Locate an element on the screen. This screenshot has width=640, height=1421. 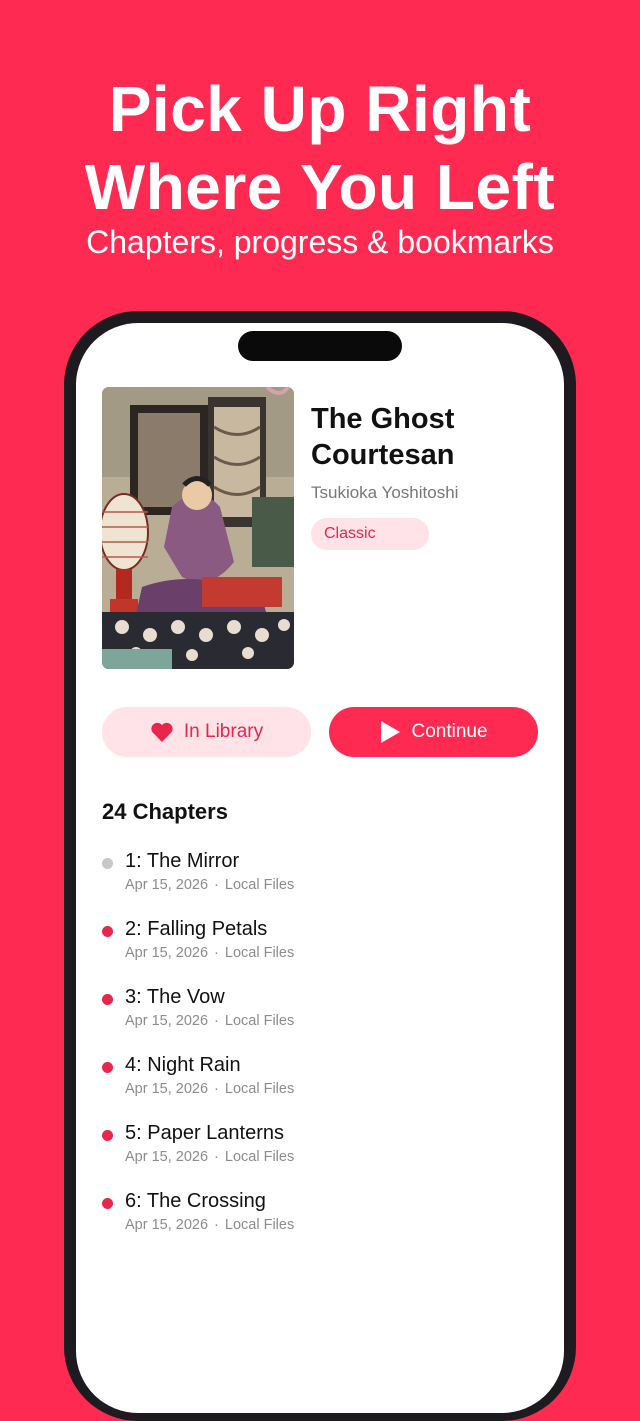
promo-headline-line2: Where You Left is located at coordinates (320, 187).